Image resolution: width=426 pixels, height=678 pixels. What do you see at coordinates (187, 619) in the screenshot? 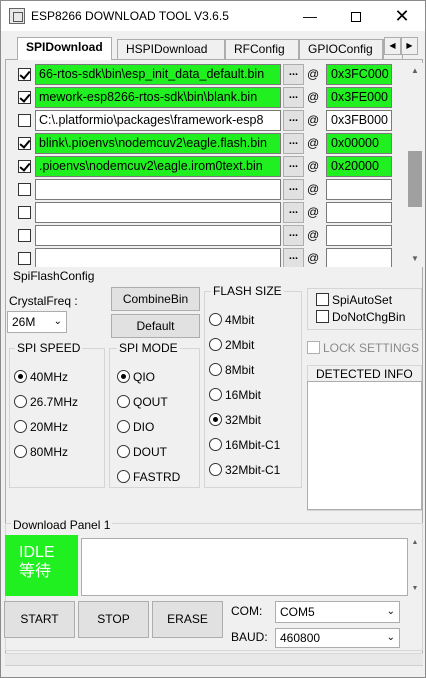
I see `erase-button: ERASE` at bounding box center [187, 619].